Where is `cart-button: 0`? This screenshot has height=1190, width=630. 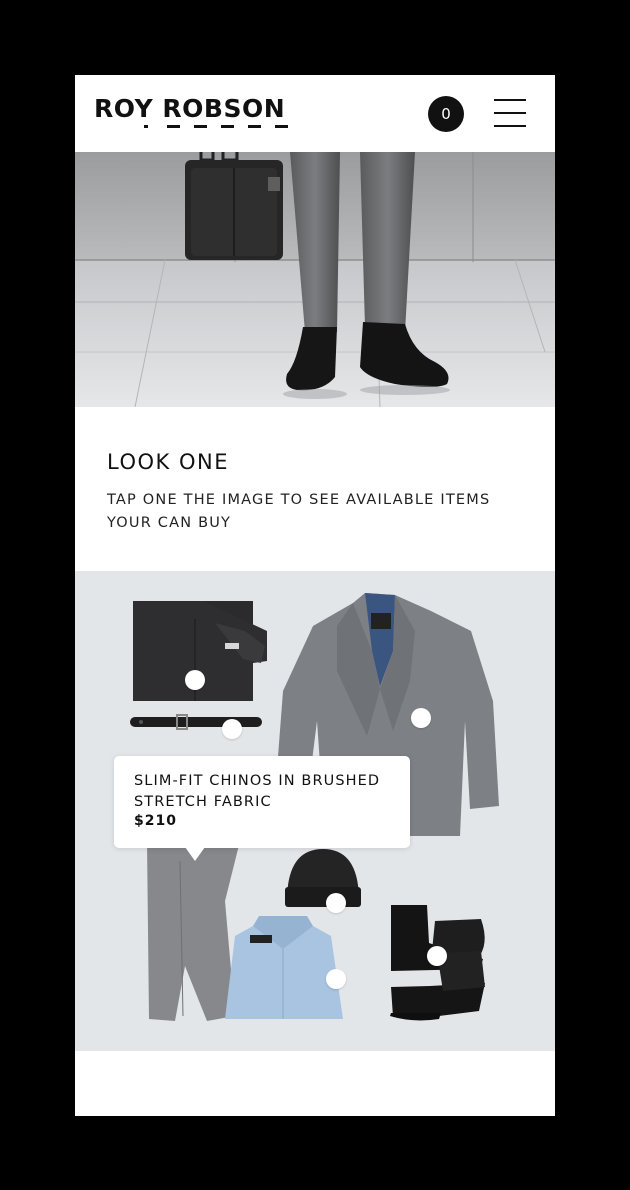
cart-button: 0 is located at coordinates (446, 114).